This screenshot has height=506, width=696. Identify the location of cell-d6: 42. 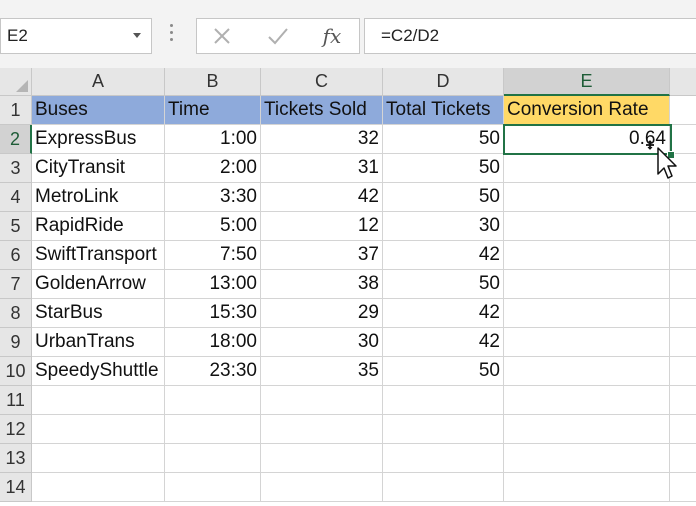
(443, 255).